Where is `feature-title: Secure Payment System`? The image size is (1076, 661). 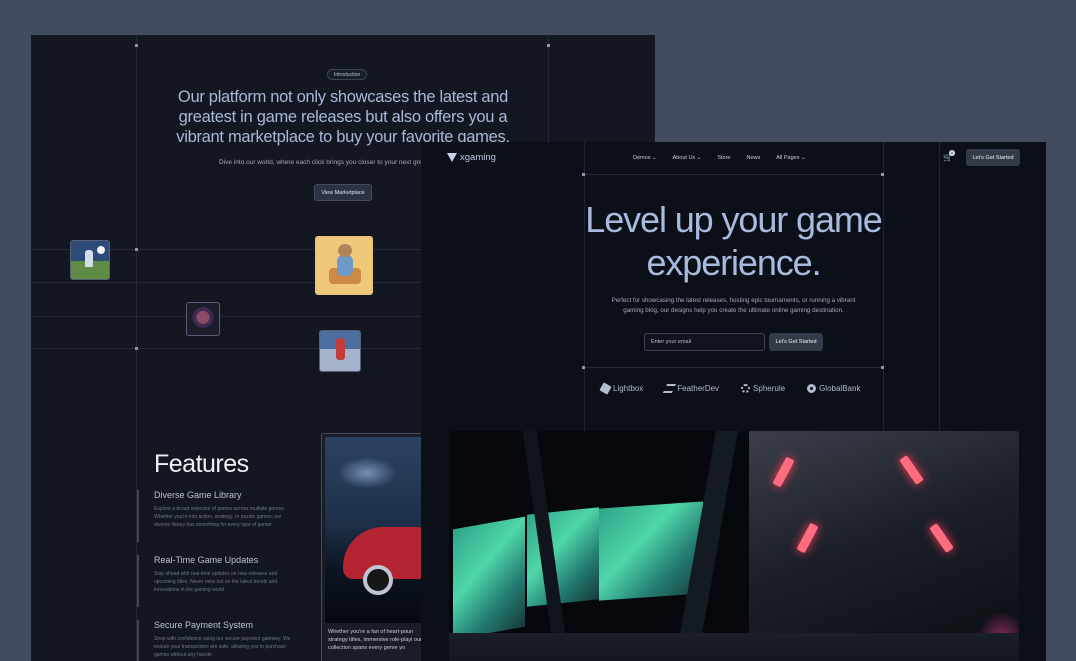
feature-title: Secure Payment System is located at coordinates (204, 625).